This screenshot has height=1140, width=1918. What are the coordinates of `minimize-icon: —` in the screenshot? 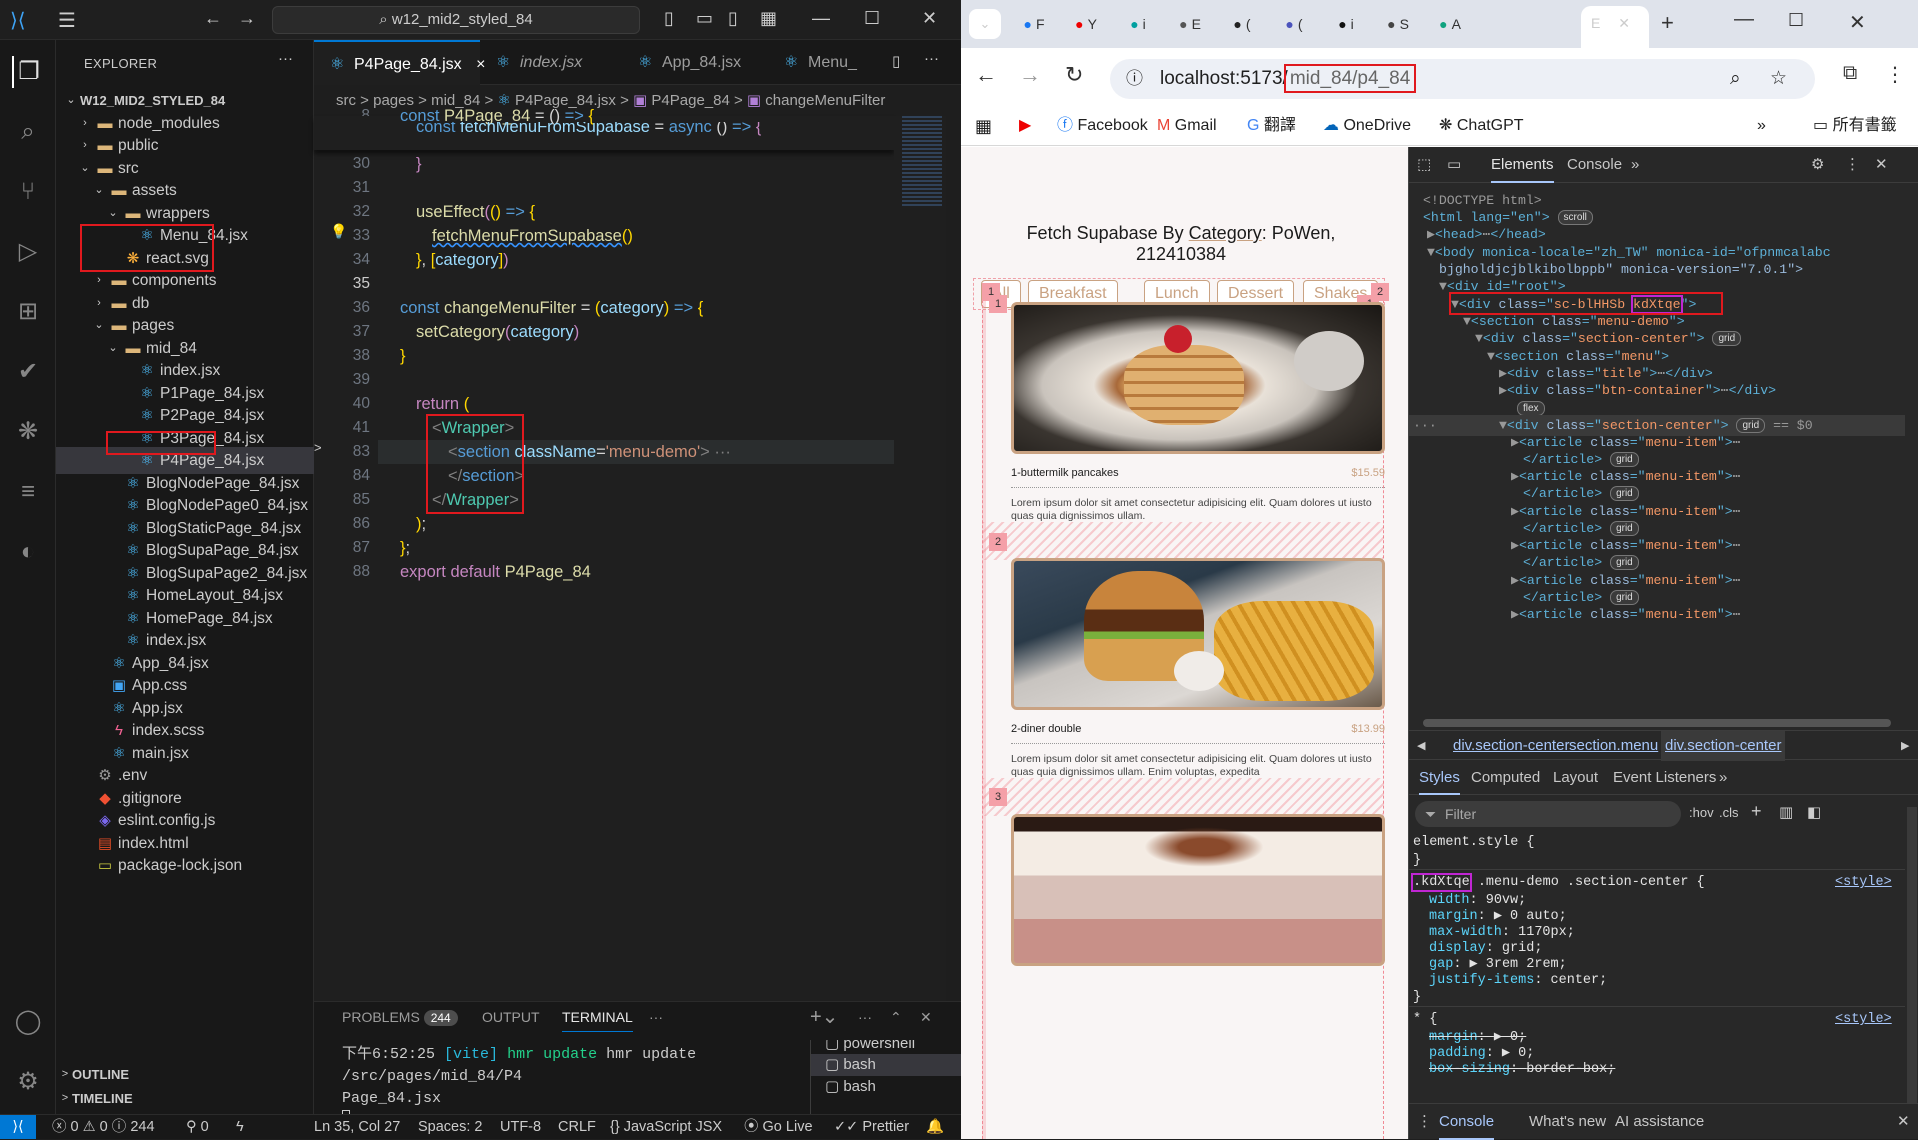 It's located at (821, 18).